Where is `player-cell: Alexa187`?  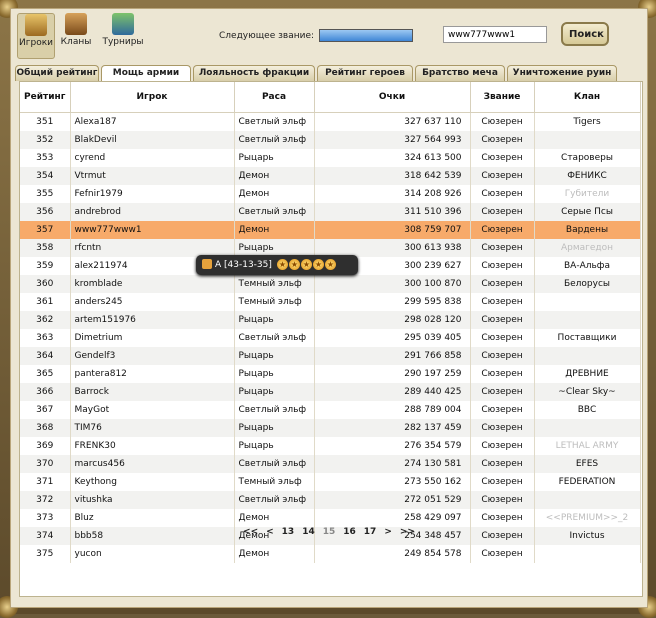 player-cell: Alexa187 is located at coordinates (152, 121).